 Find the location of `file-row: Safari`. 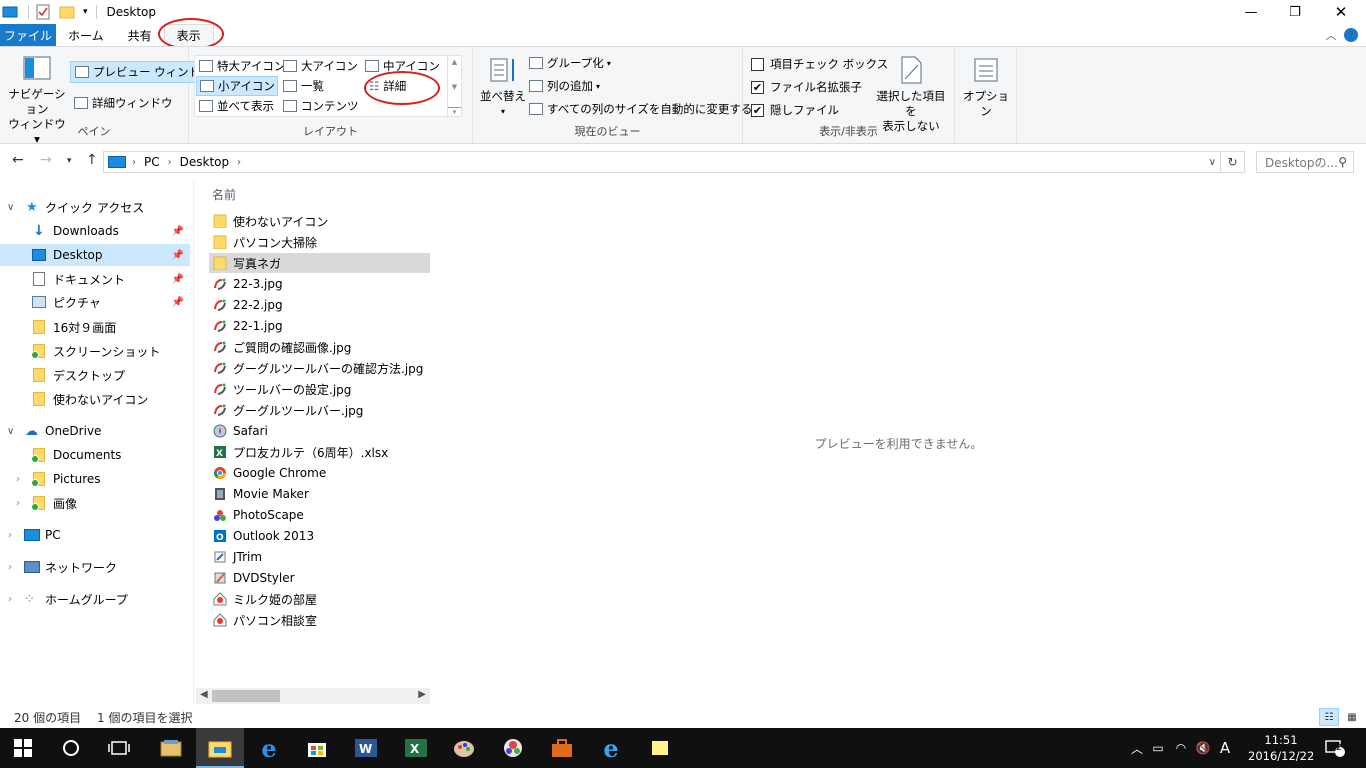

file-row: Safari is located at coordinates (319, 431).